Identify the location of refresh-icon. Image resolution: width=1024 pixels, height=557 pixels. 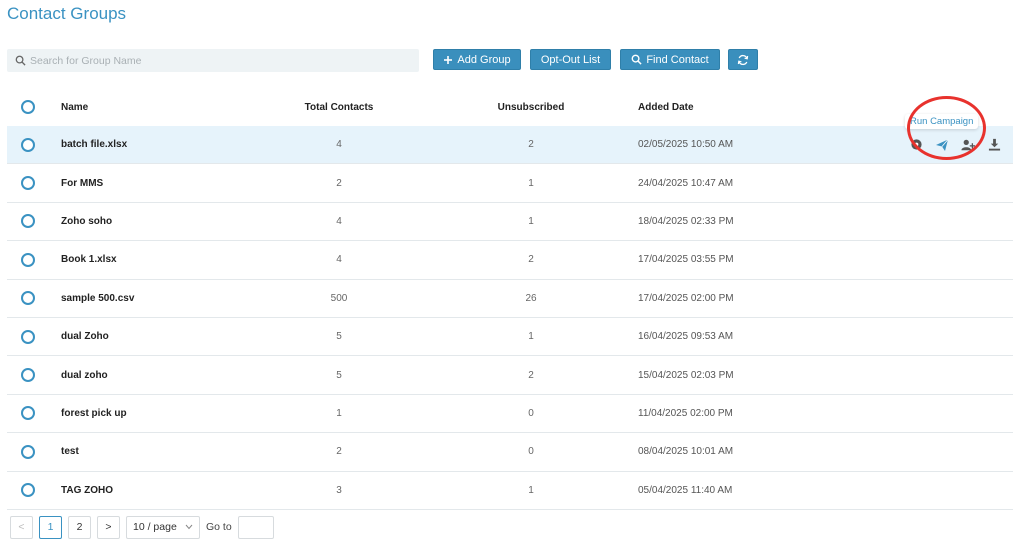
(743, 59).